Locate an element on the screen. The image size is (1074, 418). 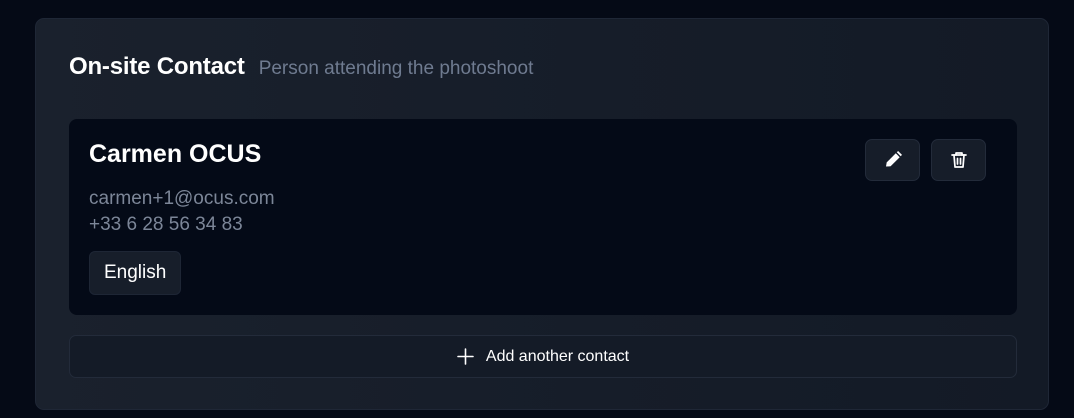
delete-contact-button is located at coordinates (958, 160).